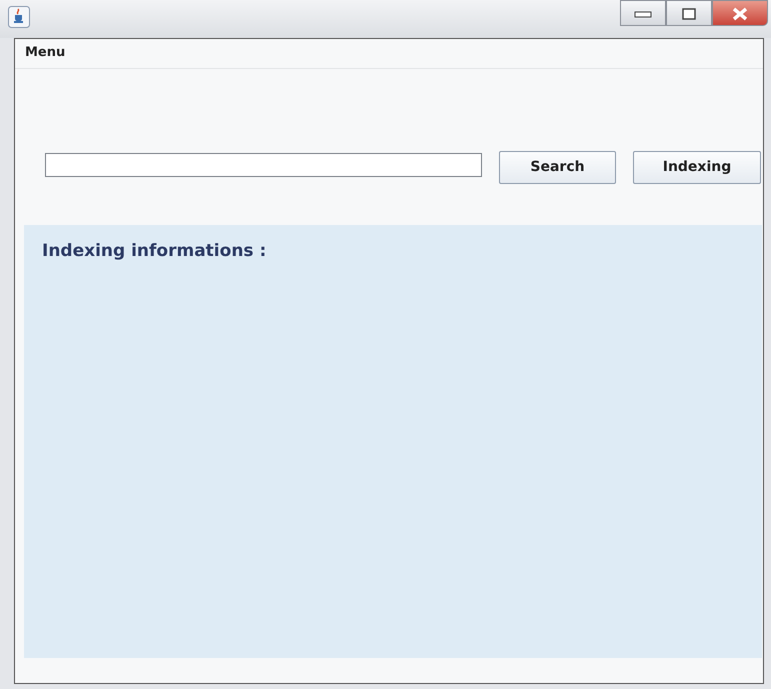 This screenshot has width=771, height=689. I want to click on minimize-button, so click(643, 13).